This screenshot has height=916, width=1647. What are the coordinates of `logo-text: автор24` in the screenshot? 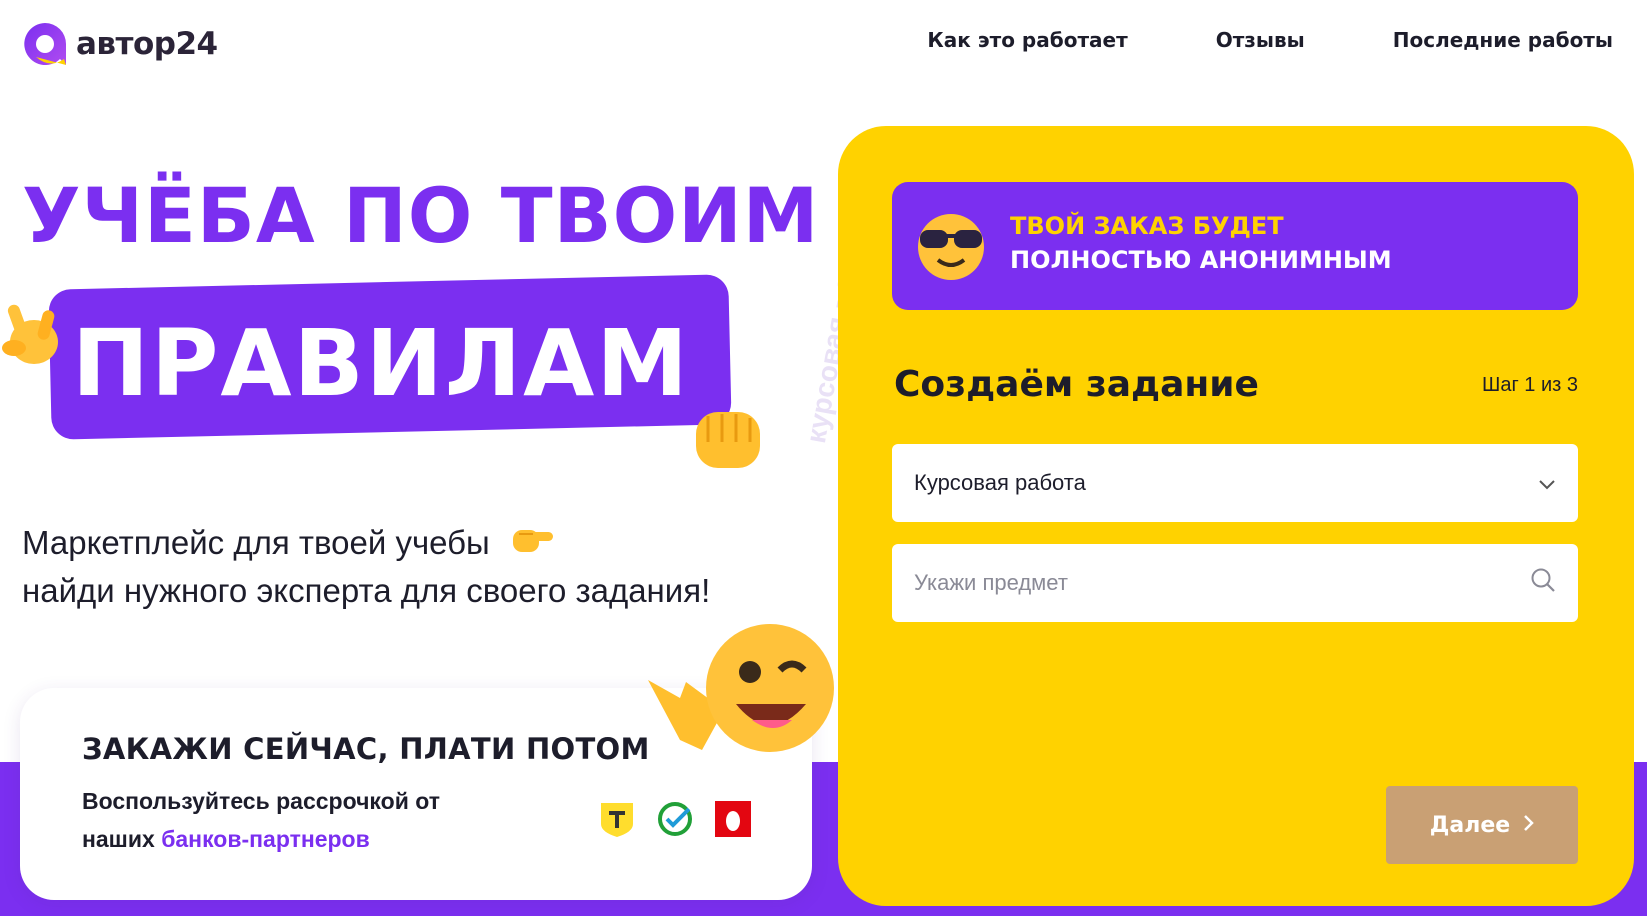 It's located at (147, 44).